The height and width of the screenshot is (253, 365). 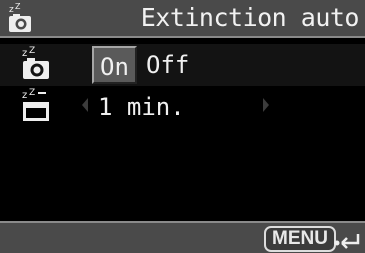 What do you see at coordinates (85, 105) in the screenshot?
I see `decrease-arrow-icon` at bounding box center [85, 105].